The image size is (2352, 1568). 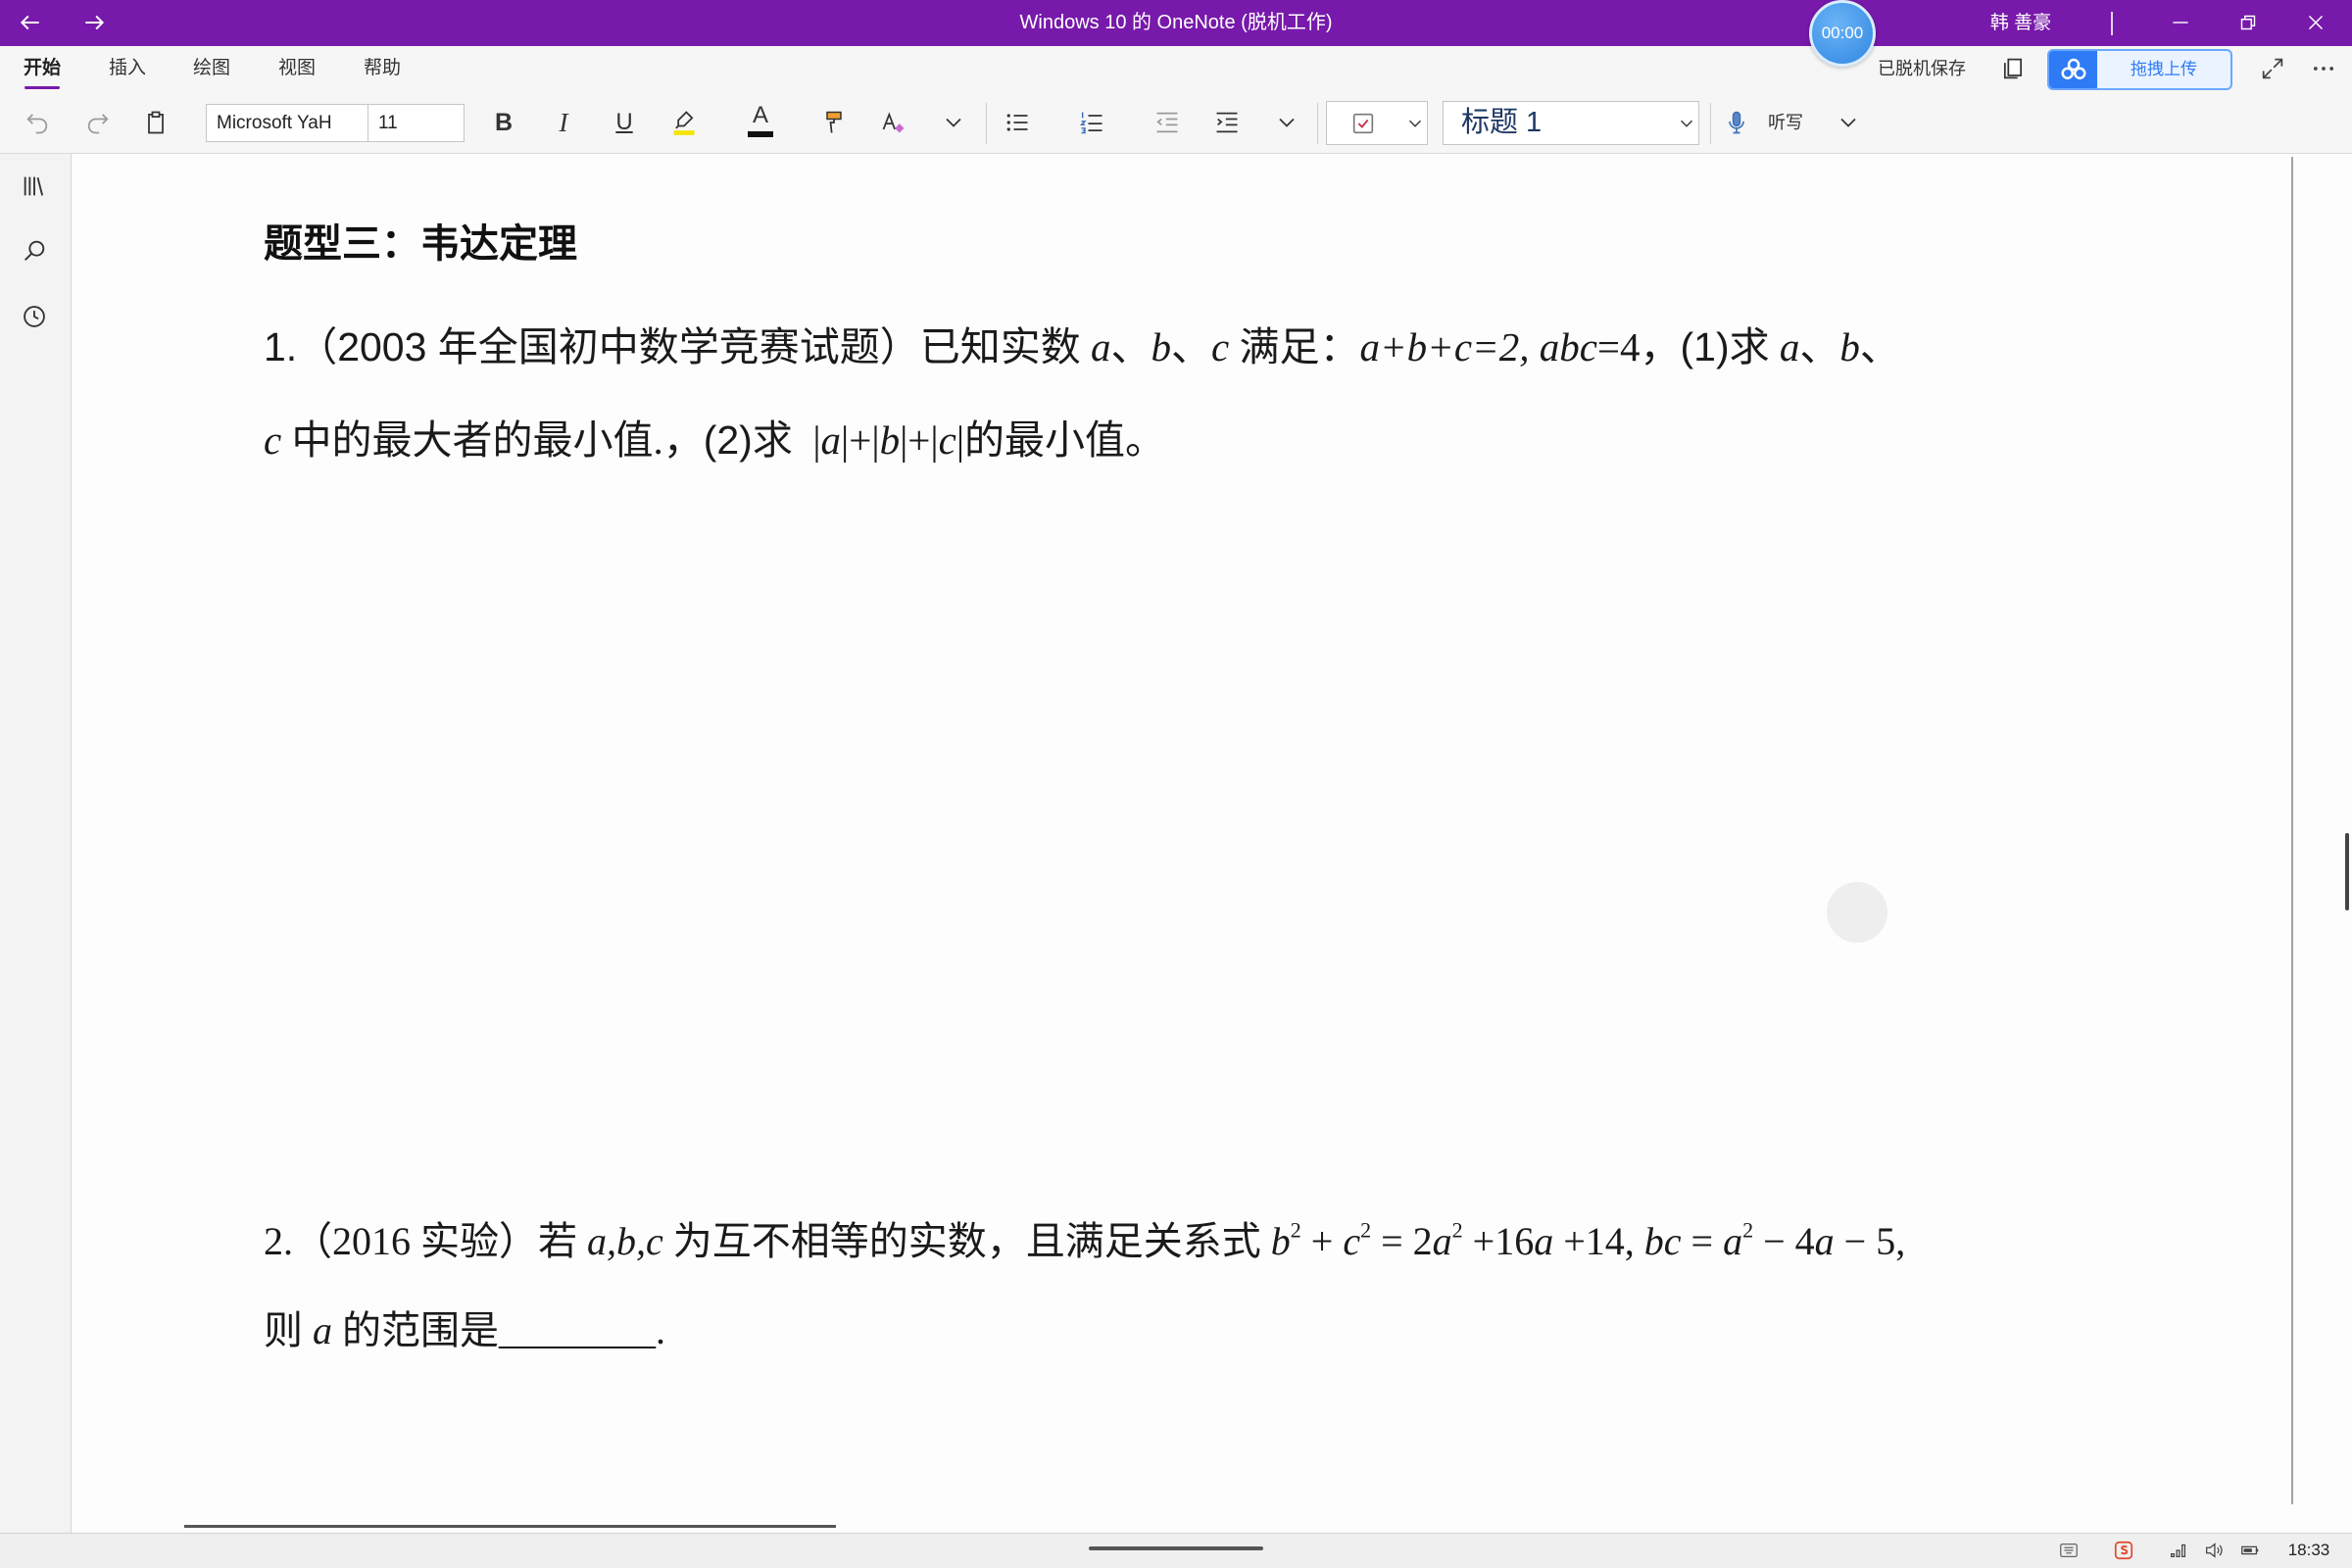 I want to click on math-symbol: =, so click(x=1702, y=1241).